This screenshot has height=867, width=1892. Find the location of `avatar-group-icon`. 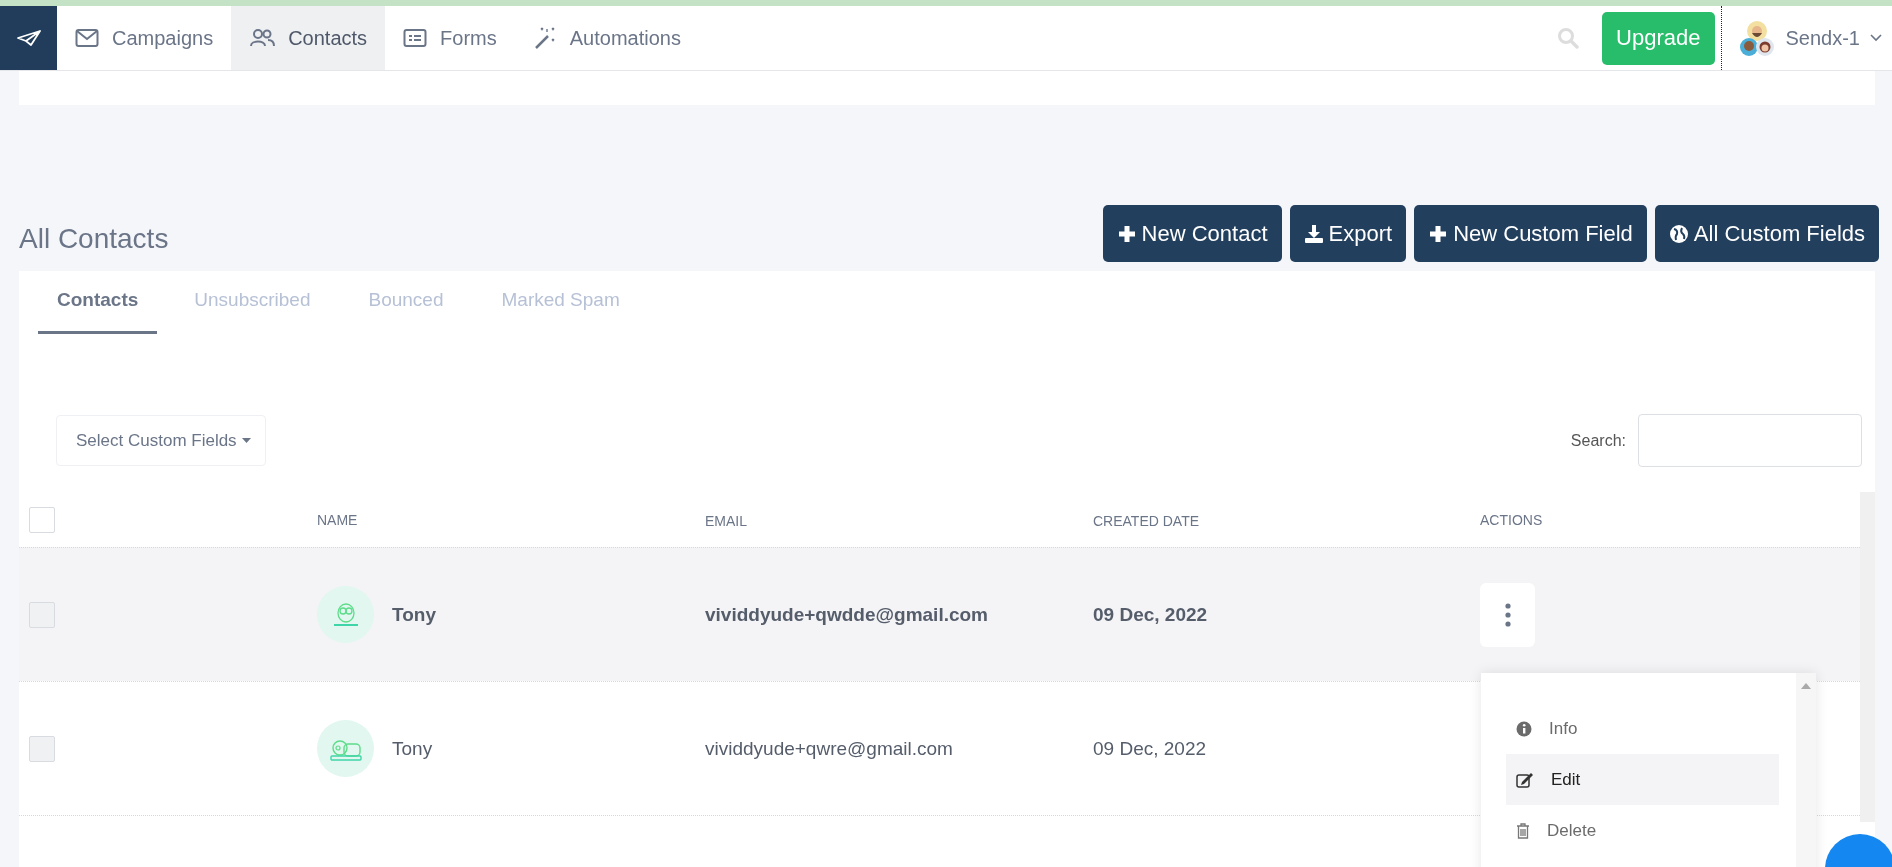

avatar-group-icon is located at coordinates (1756, 38).